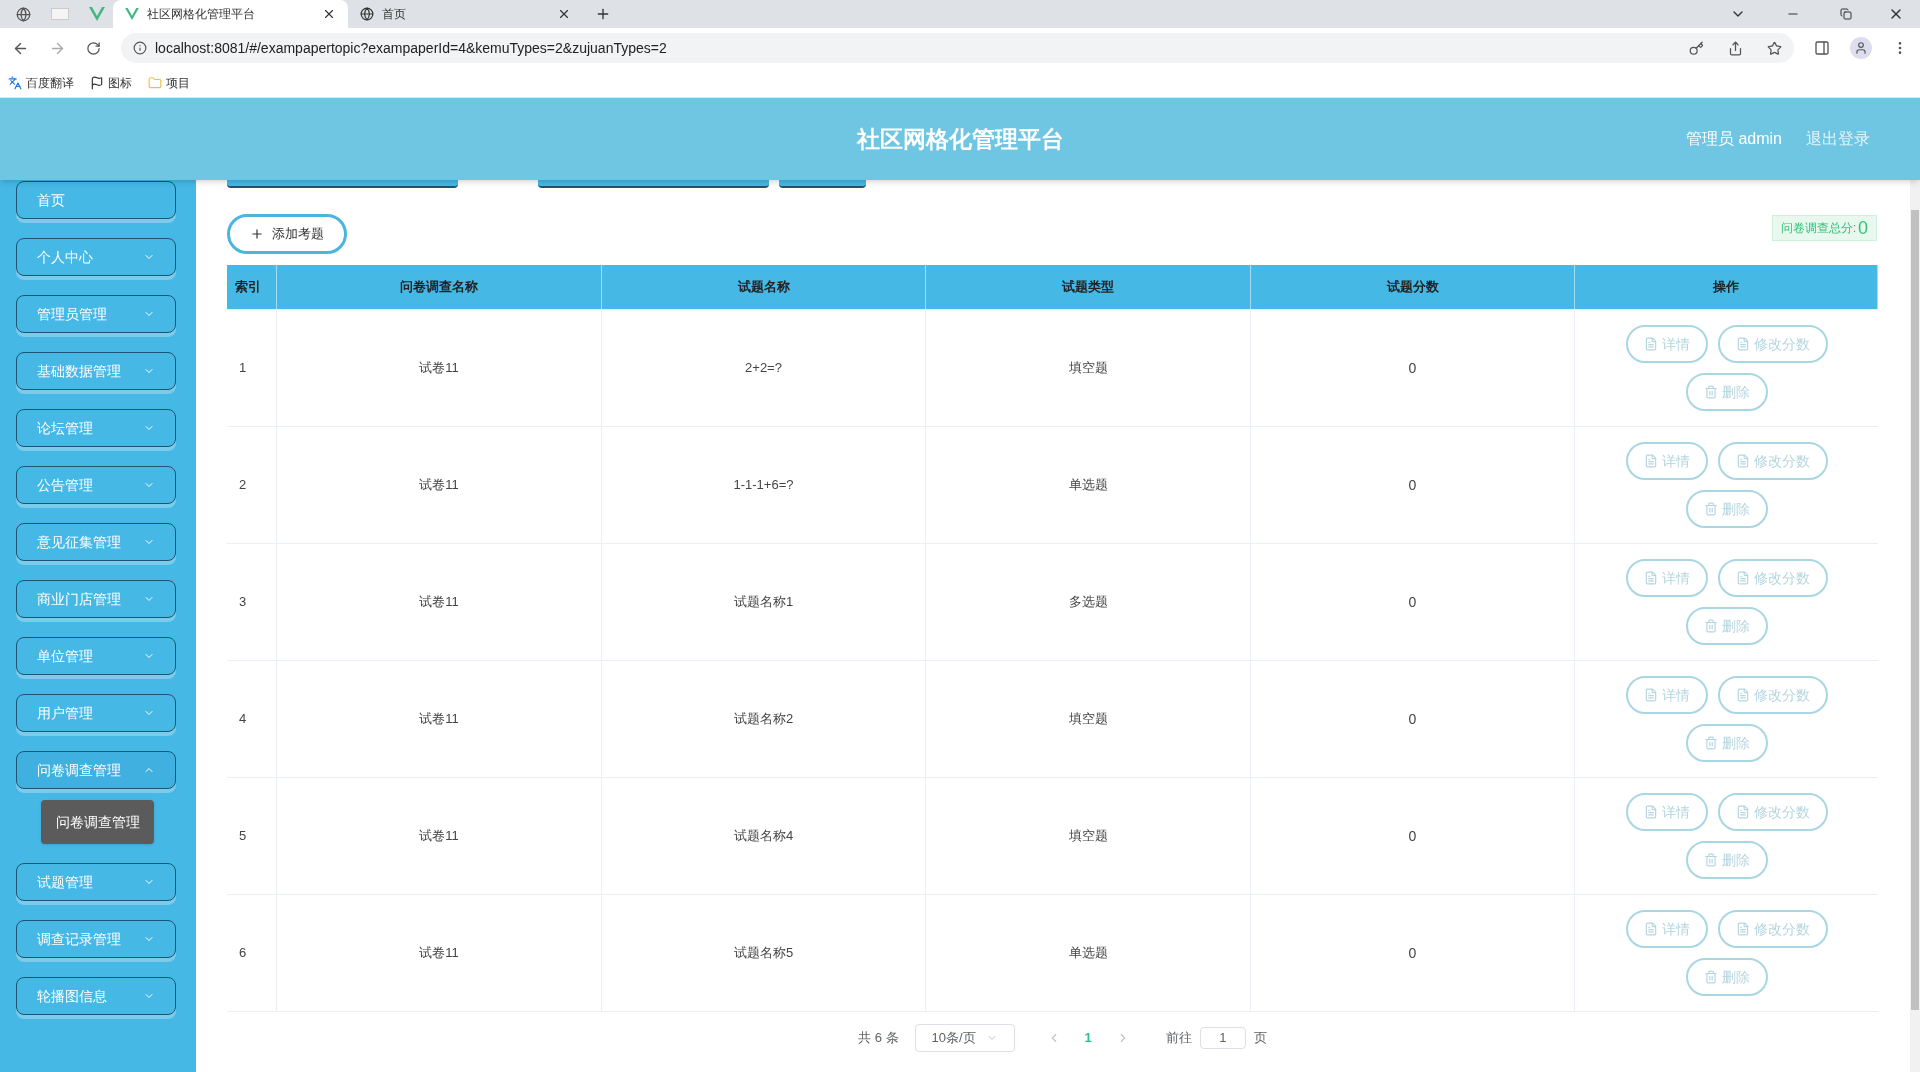  I want to click on table-cell: 1-1-1+6=?, so click(764, 485).